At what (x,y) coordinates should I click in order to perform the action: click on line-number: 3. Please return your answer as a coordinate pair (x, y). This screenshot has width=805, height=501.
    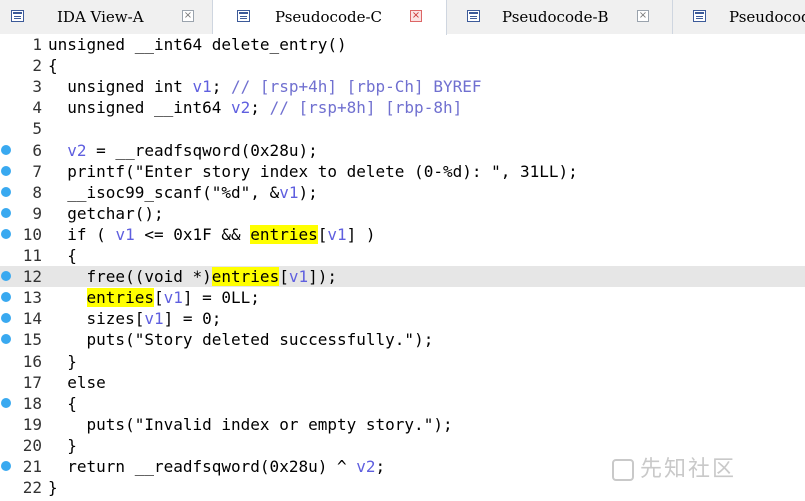
    Looking at the image, I should click on (37, 87).